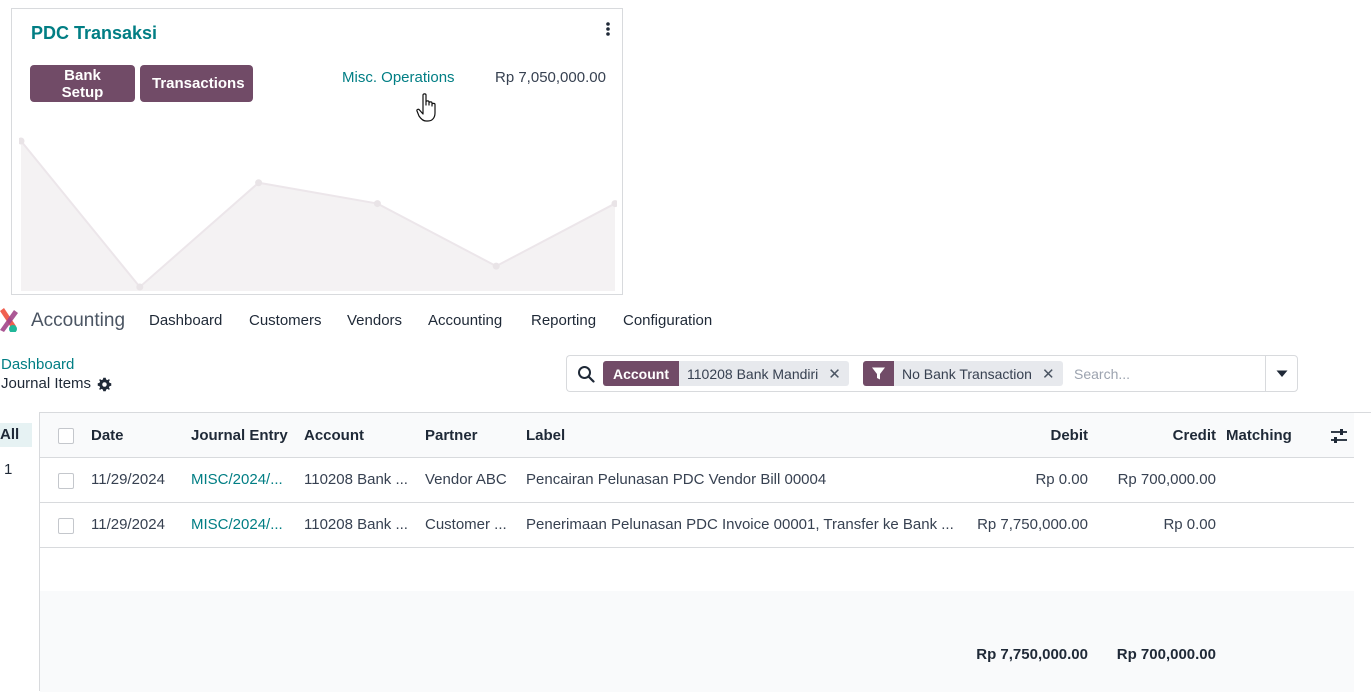  I want to click on nav-customers: Customers, so click(285, 320).